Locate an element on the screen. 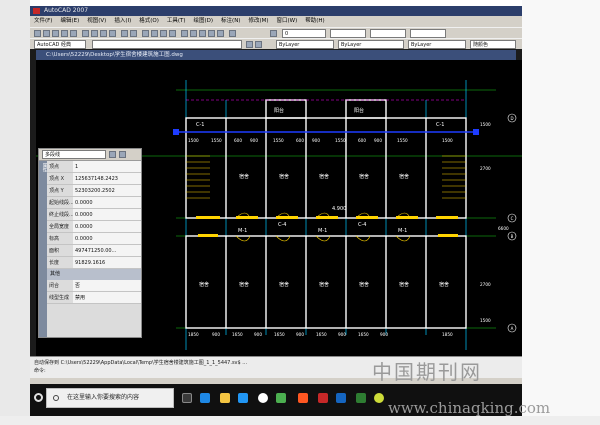  word-icon is located at coordinates (341, 398).